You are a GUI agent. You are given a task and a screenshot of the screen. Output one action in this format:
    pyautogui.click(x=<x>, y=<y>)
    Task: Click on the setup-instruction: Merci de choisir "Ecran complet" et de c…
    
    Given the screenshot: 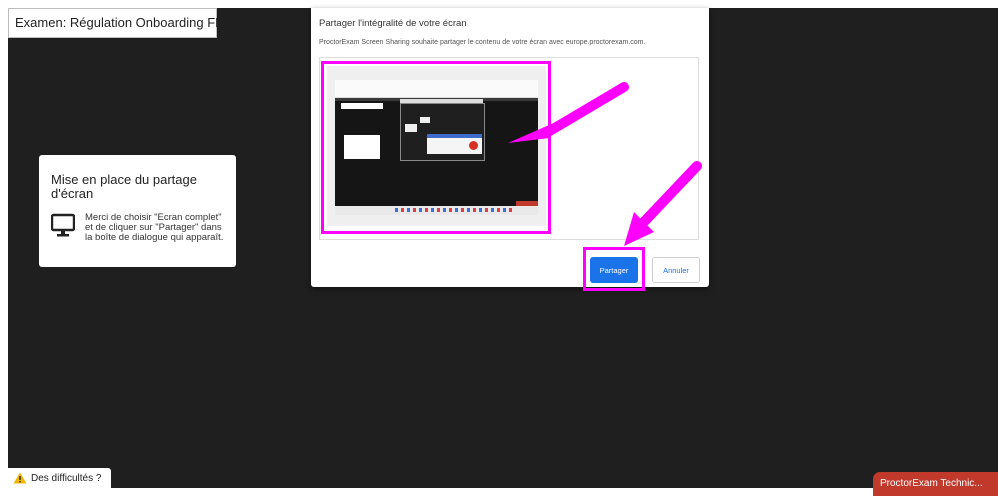 What is the action you would take?
    pyautogui.click(x=154, y=227)
    